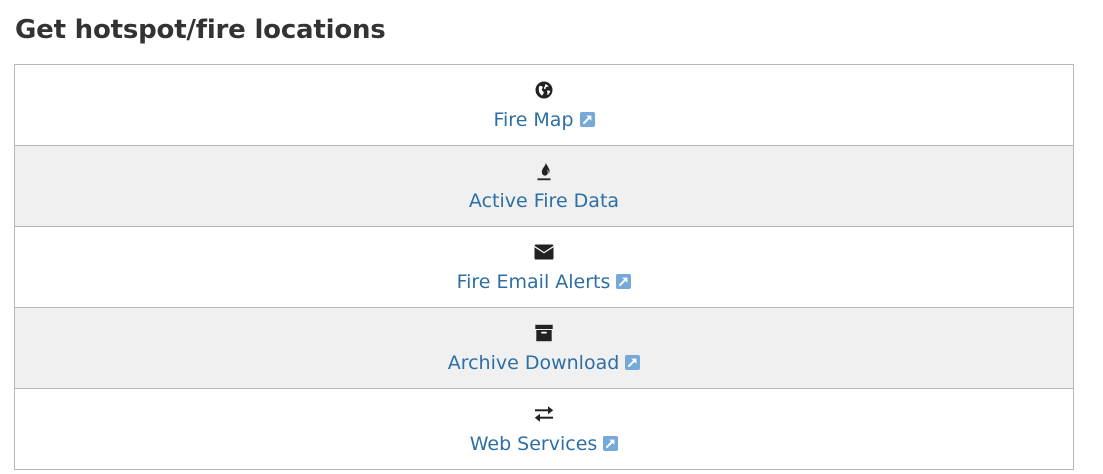 This screenshot has width=1103, height=474. I want to click on page-title: Get hotspot/fire locations, so click(200, 30).